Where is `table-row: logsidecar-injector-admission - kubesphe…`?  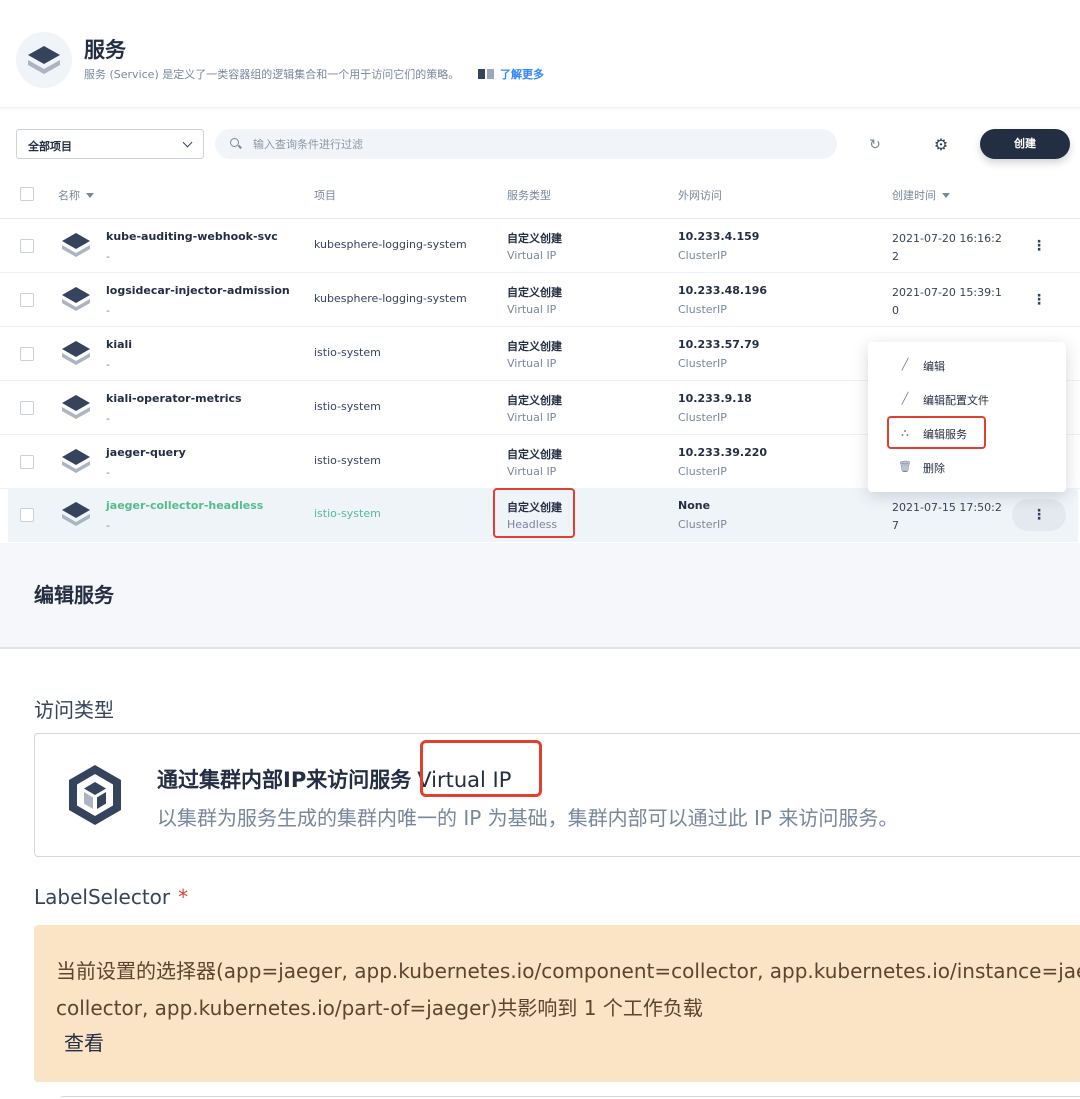
table-row: logsidecar-injector-admission - kubesphe… is located at coordinates (540, 300).